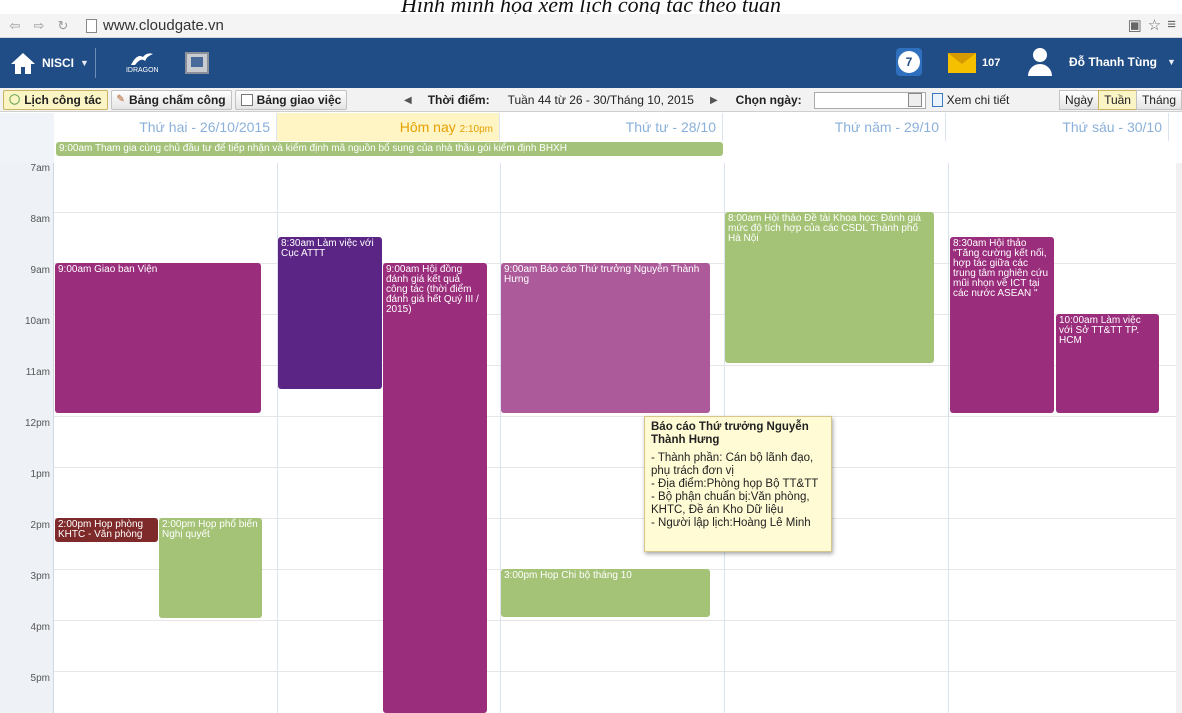 This screenshot has height=713, width=1182. I want to click on view-detail-link: Xem chi tiết, so click(970, 100).